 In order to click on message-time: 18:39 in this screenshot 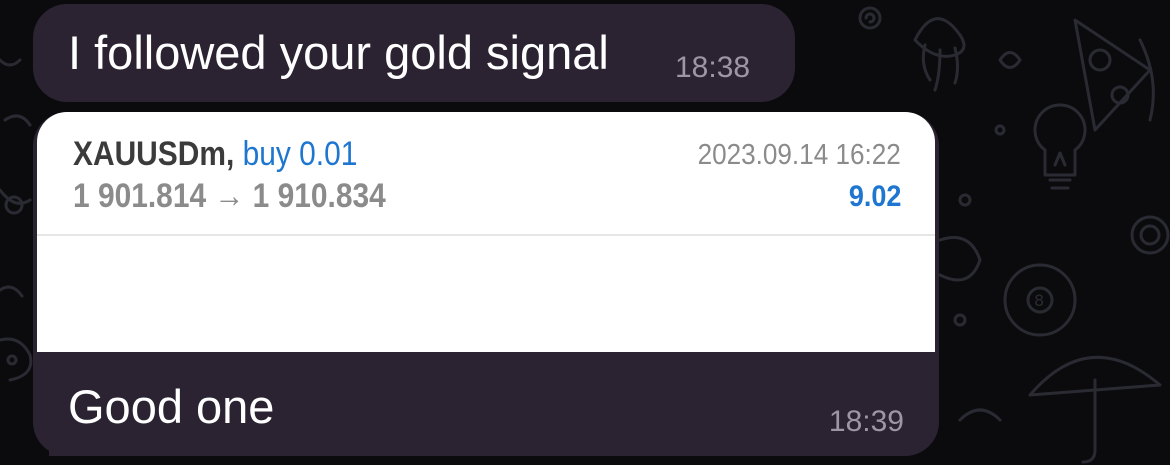, I will do `click(866, 421)`.